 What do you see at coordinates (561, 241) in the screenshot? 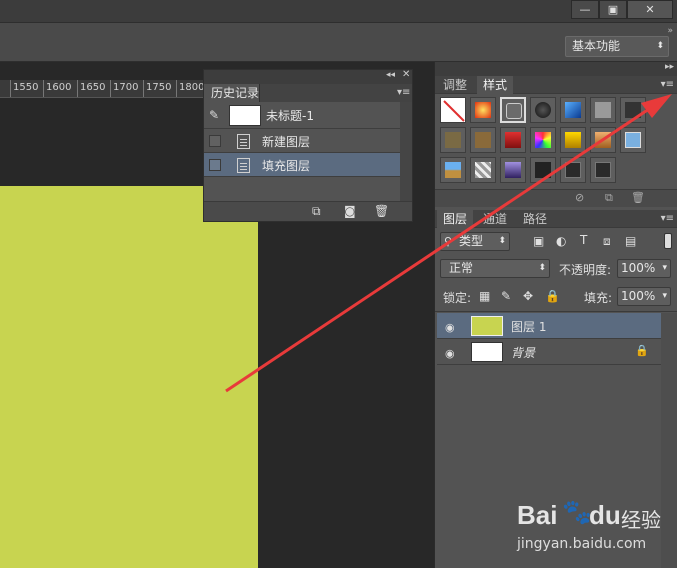
I see `adjustment-filter-icon: ◐` at bounding box center [561, 241].